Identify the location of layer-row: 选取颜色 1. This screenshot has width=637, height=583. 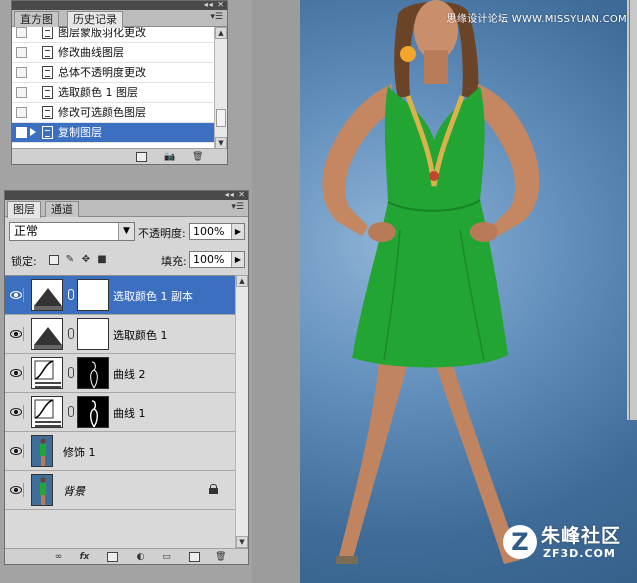
(121, 334).